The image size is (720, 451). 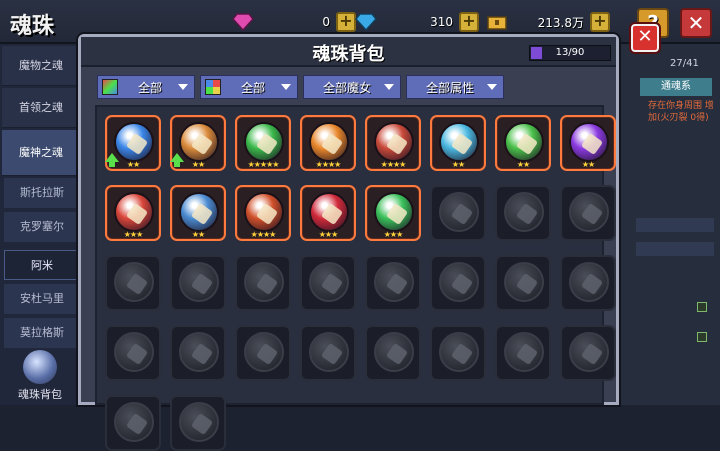 What do you see at coordinates (42, 265) in the screenshot?
I see `sidebar-sub-amy: 阿米` at bounding box center [42, 265].